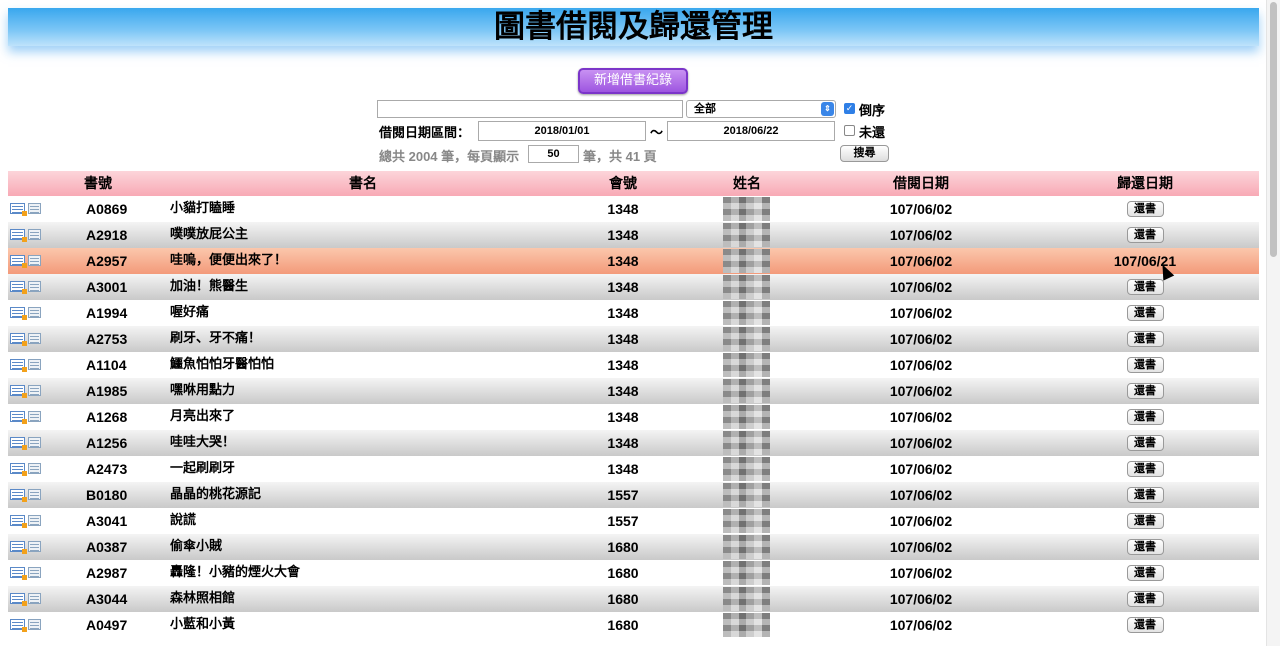  I want to click on summary-suffix: 筆，共 41 頁, so click(620, 156).